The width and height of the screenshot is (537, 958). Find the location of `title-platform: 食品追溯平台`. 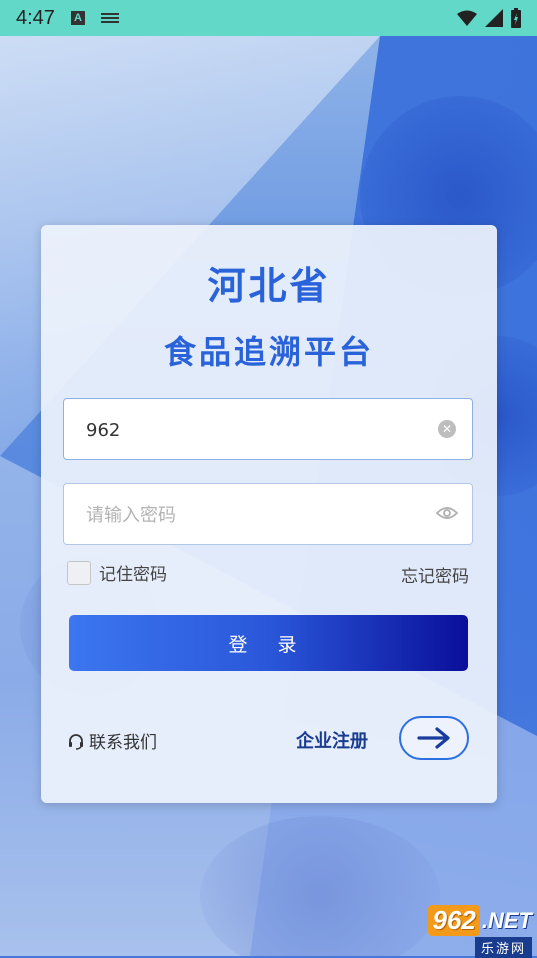

title-platform: 食品追溯平台 is located at coordinates (268, 352).